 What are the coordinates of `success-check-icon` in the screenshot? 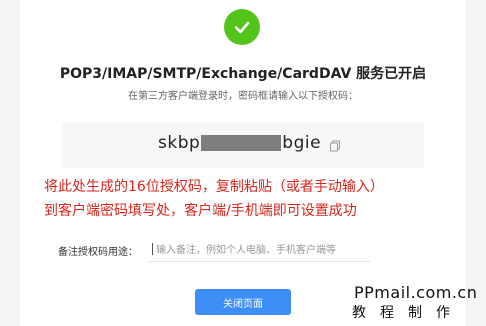 It's located at (242, 27).